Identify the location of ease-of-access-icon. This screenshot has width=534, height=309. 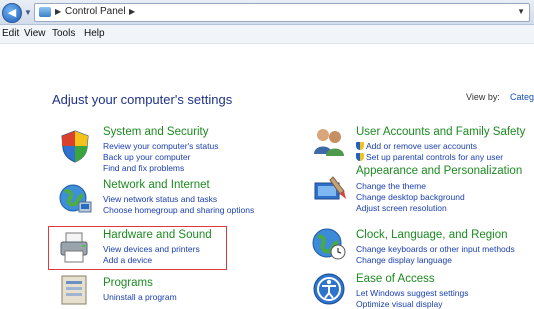
(329, 289).